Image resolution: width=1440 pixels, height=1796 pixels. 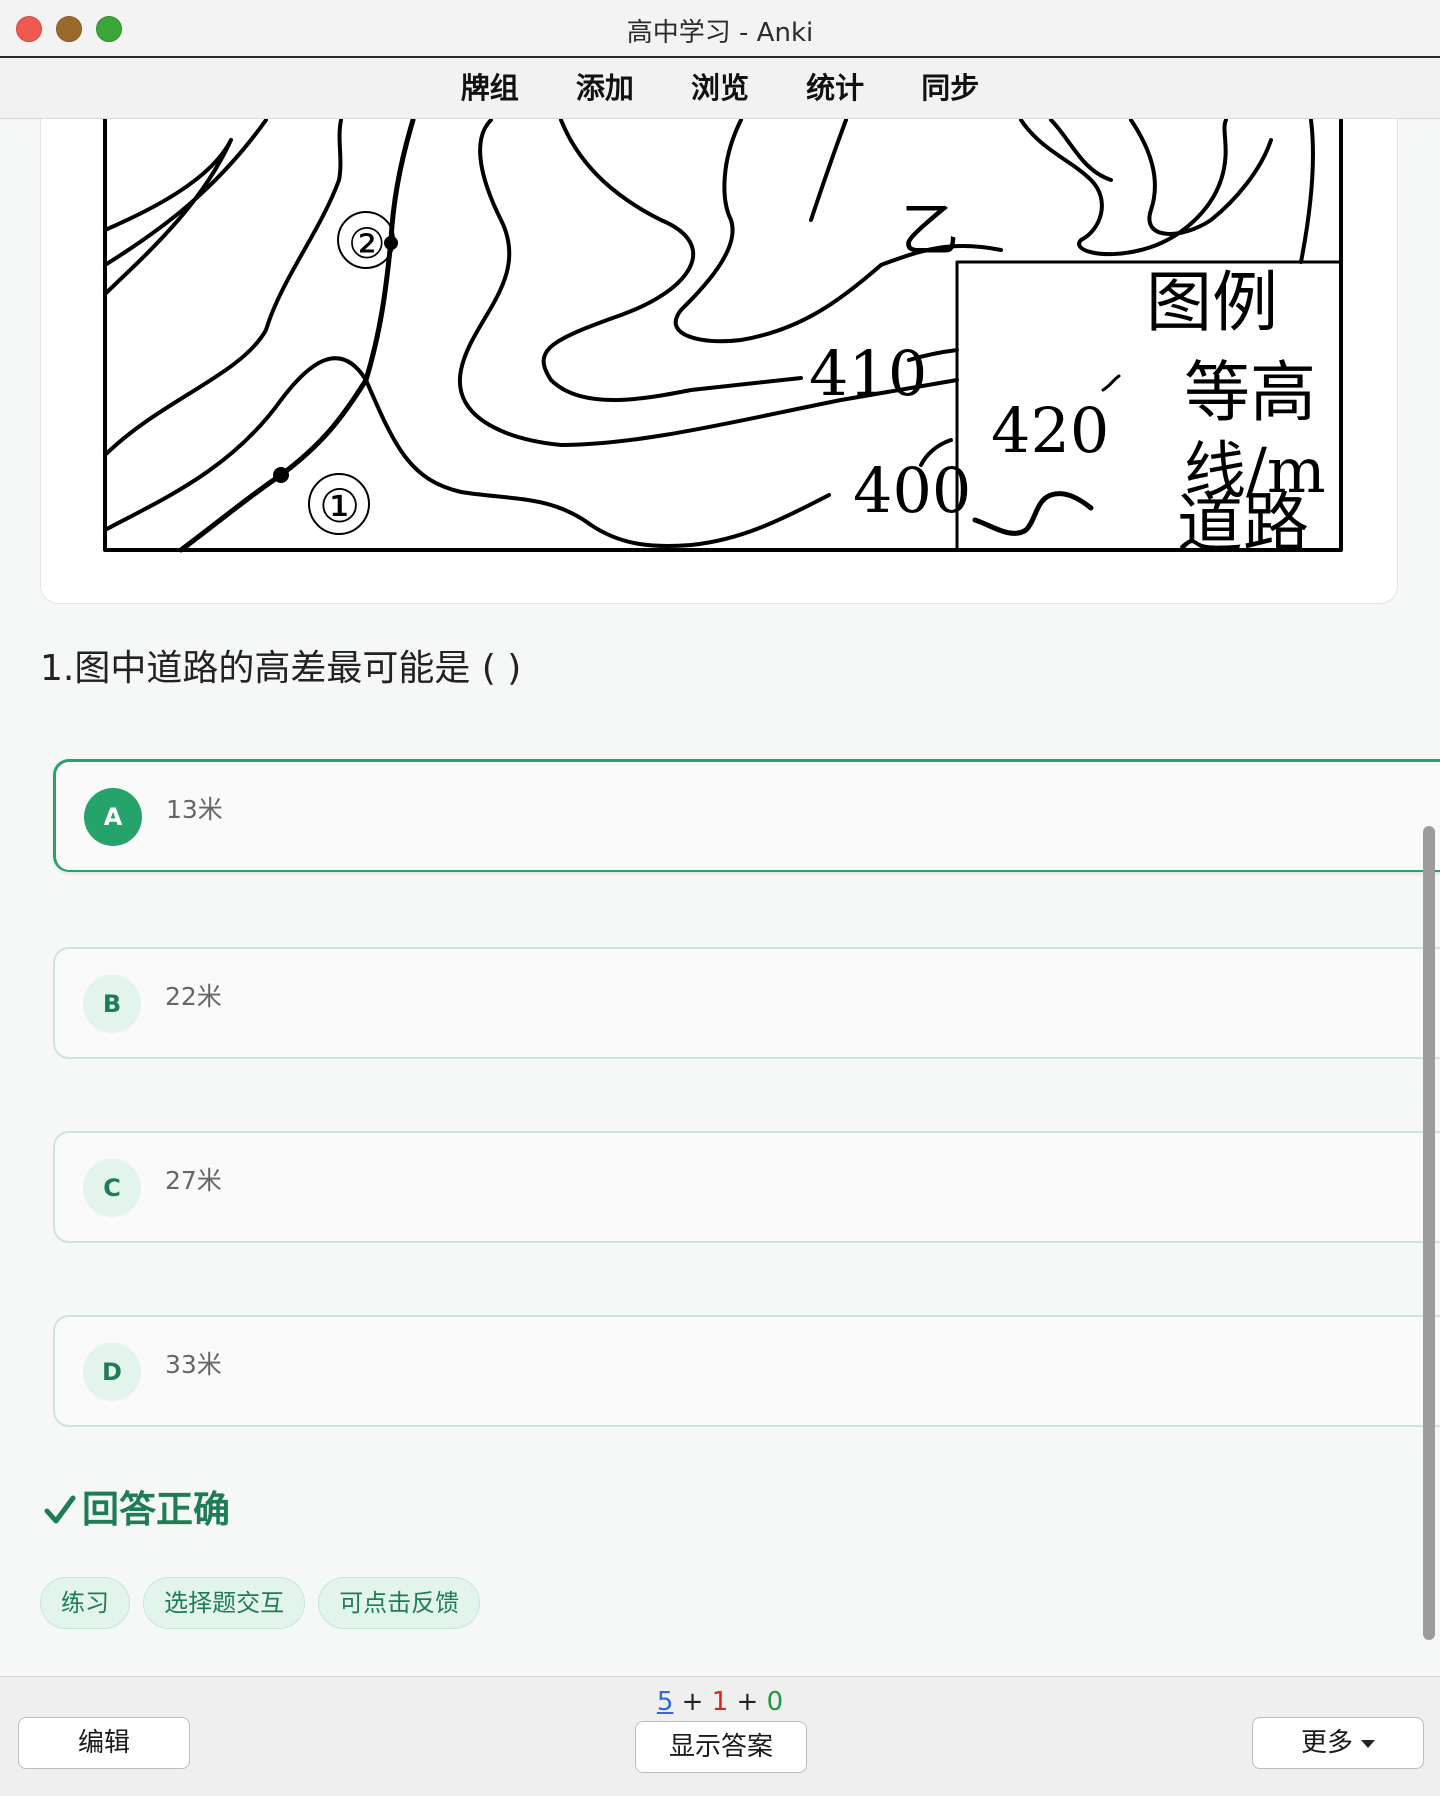 I want to click on nav-decks: 牌组, so click(x=490, y=88).